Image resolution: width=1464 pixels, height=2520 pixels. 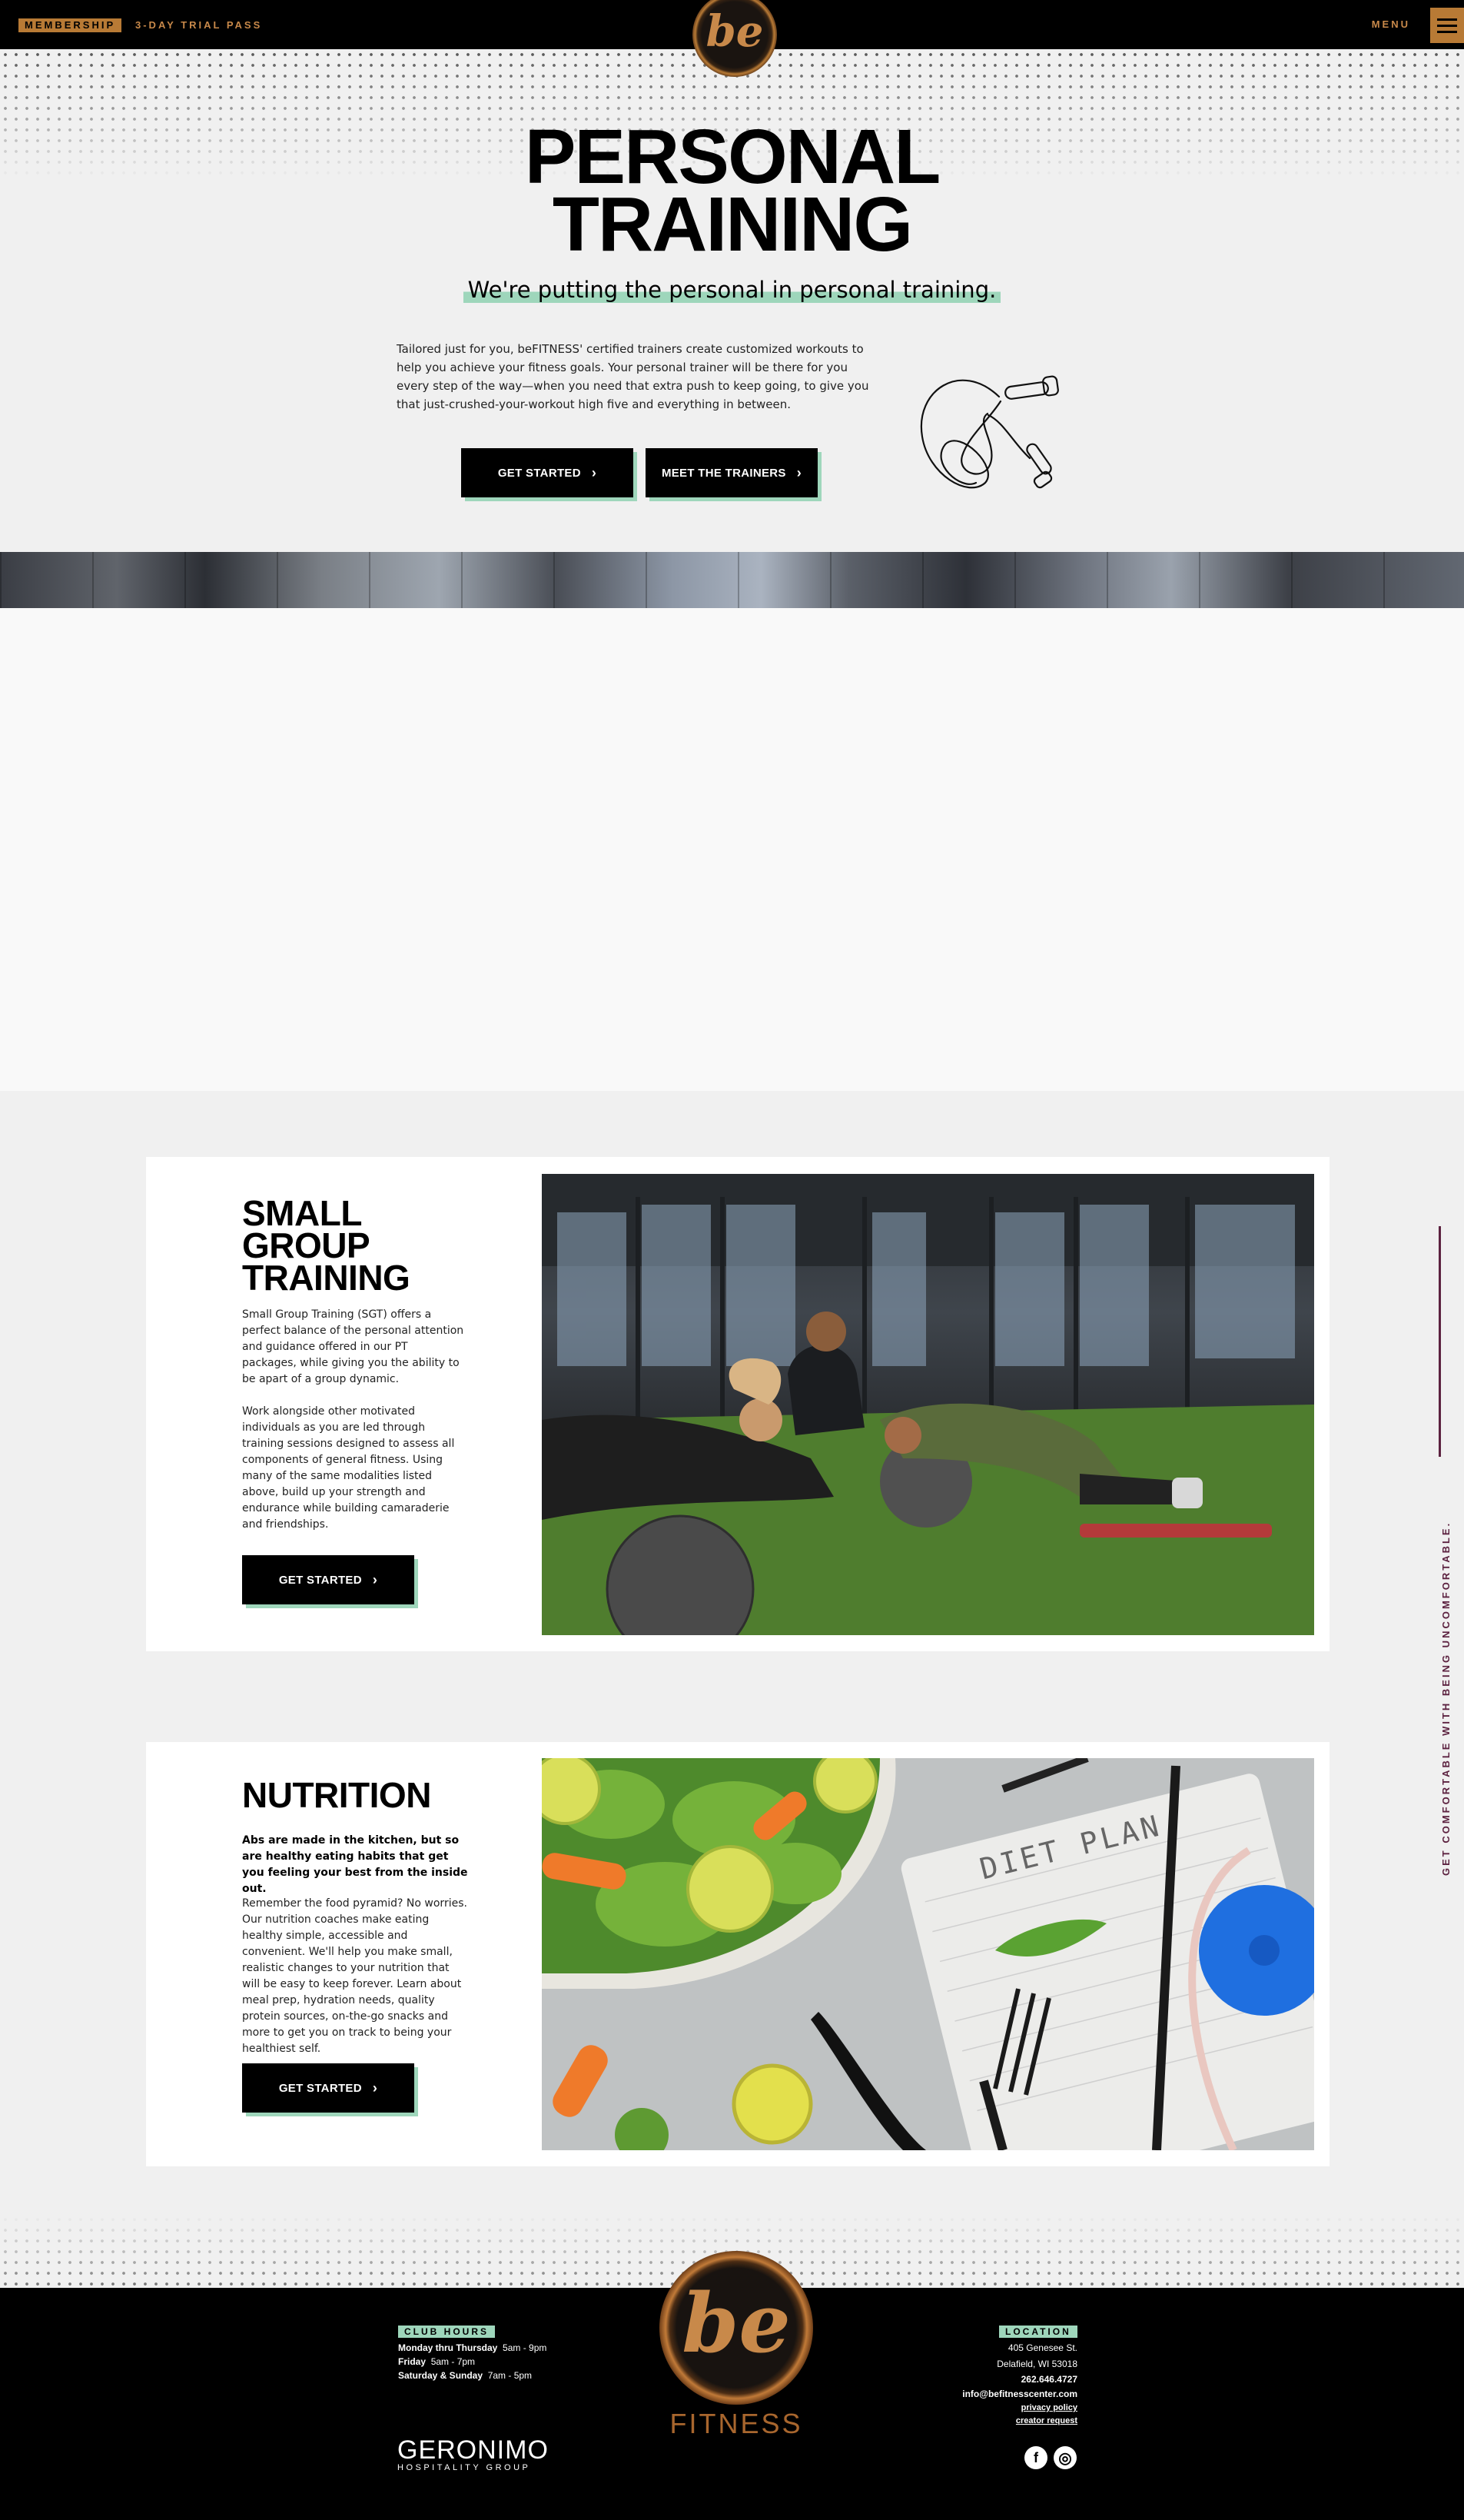 I want to click on trainers-photo-strip, so click(x=732, y=580).